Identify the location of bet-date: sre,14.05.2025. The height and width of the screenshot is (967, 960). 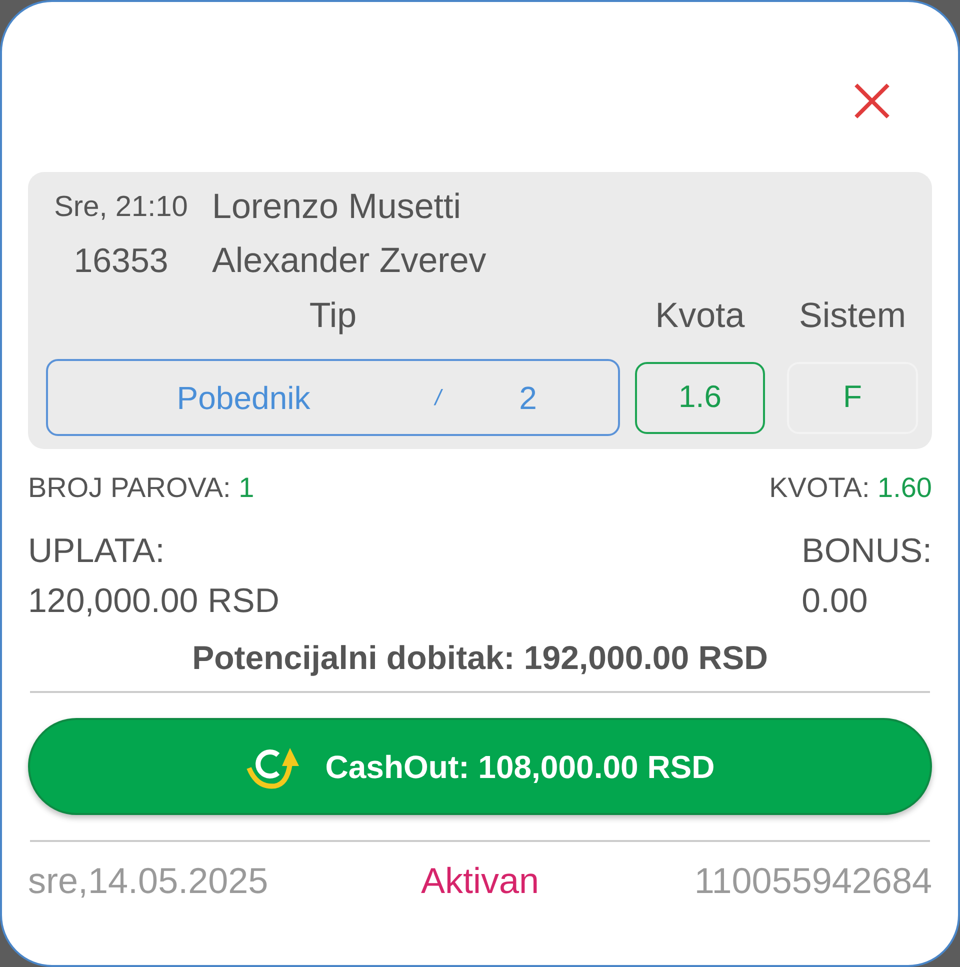
(148, 881).